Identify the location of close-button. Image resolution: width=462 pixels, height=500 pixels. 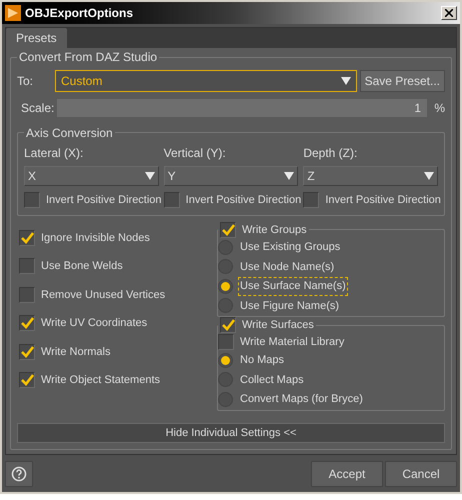
(449, 13).